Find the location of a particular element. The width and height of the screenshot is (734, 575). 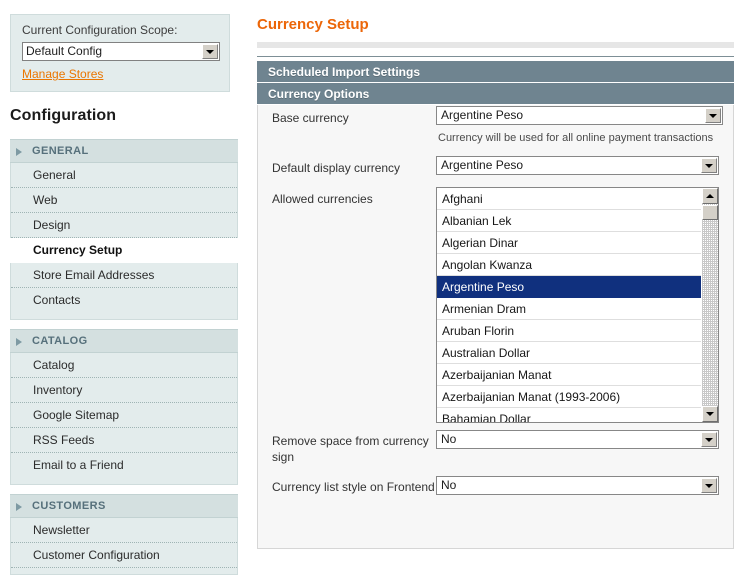

field-label-remove-space: Remove space from currency sign is located at coordinates (350, 449).